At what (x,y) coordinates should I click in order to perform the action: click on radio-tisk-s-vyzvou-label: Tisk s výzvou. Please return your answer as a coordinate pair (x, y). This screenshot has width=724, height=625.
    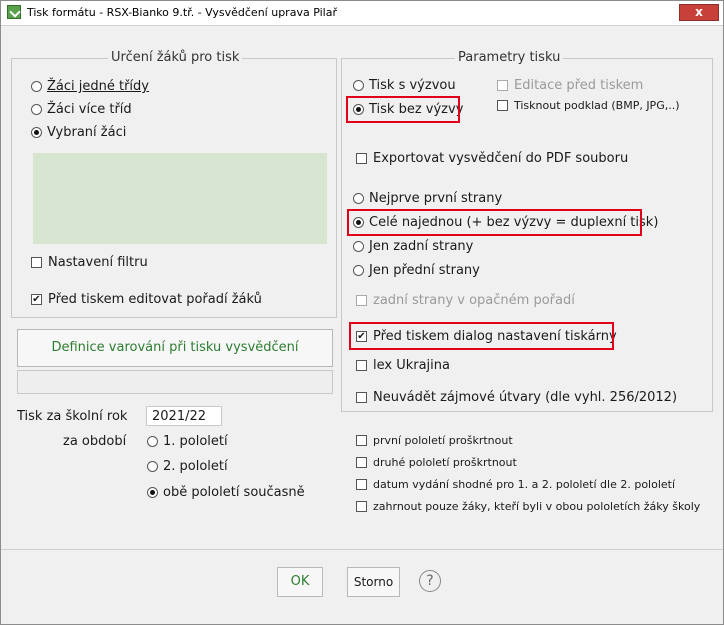
    Looking at the image, I should click on (412, 85).